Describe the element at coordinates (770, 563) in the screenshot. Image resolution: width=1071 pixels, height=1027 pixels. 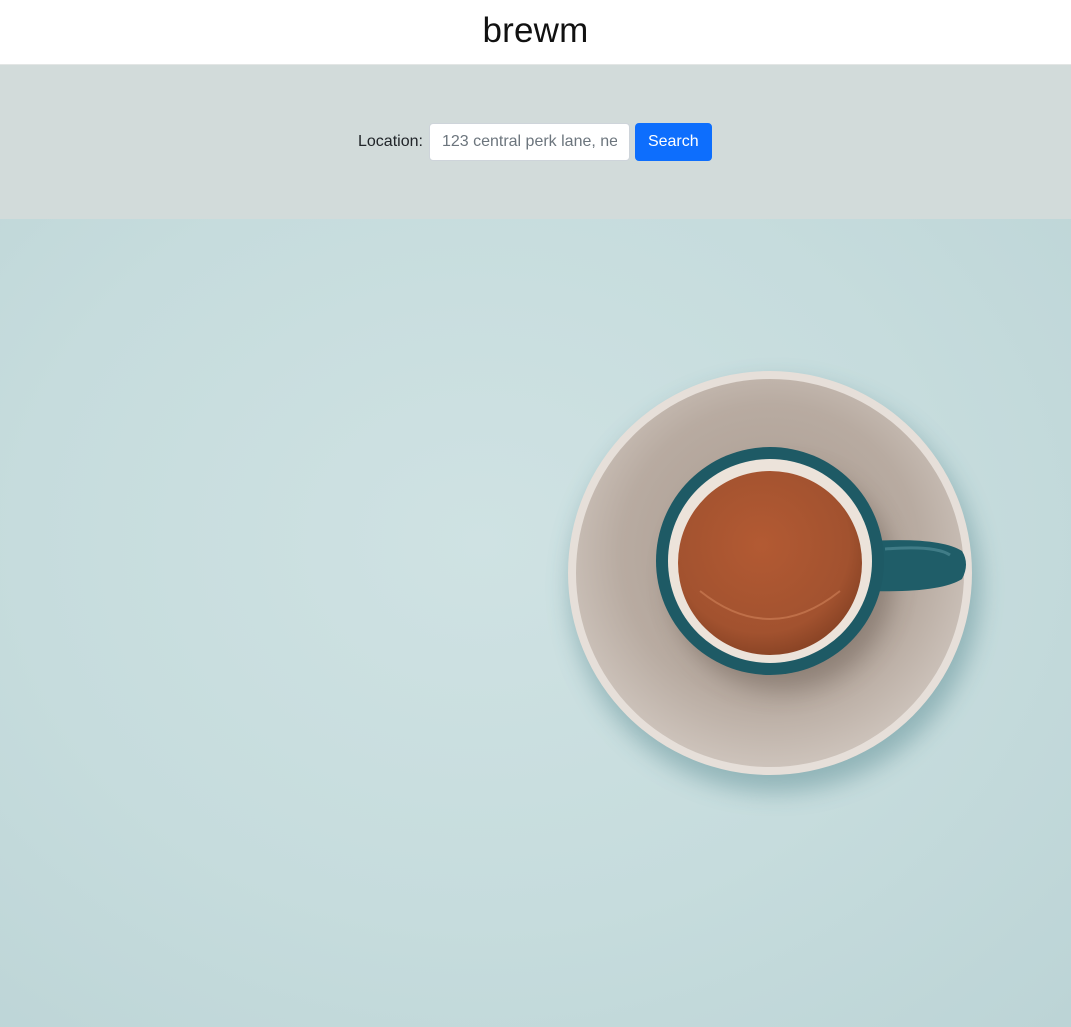
I see `coffee` at that location.